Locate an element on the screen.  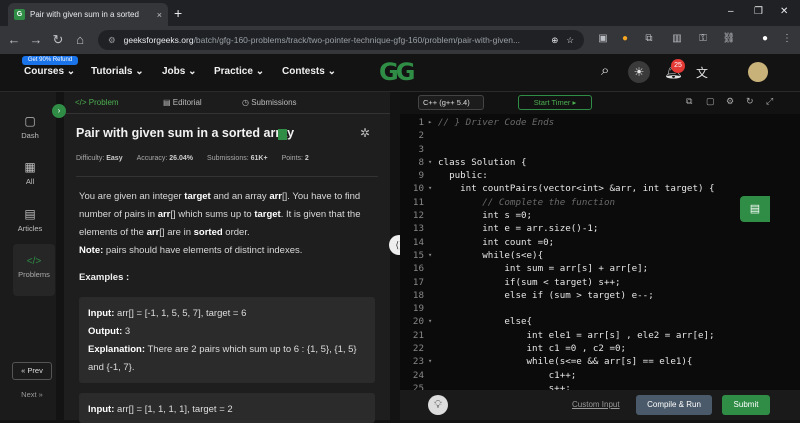
code-line: 8 ▾ class Solution { is located at coordinates (602, 162).